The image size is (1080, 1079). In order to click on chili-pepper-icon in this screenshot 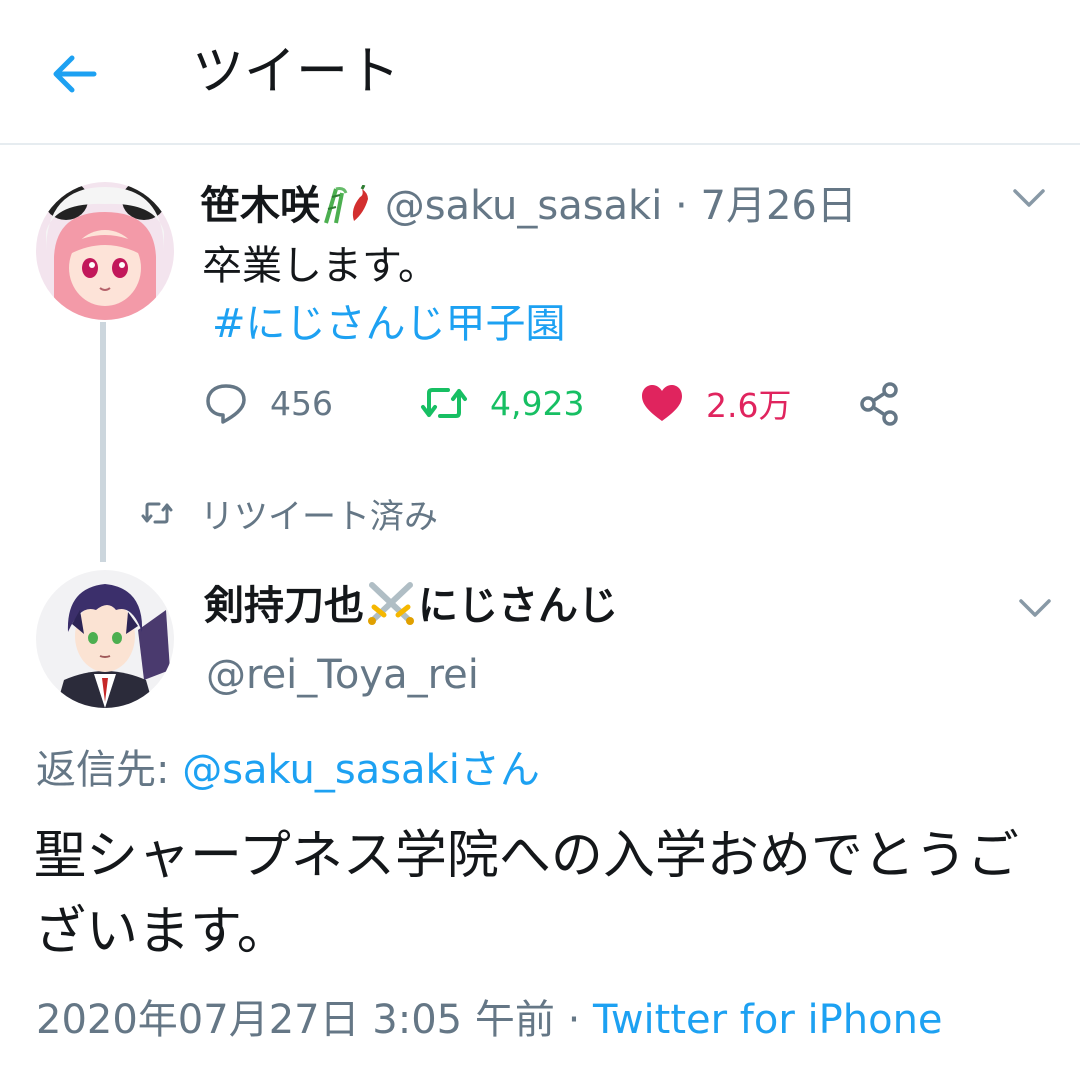, I will do `click(360, 202)`.